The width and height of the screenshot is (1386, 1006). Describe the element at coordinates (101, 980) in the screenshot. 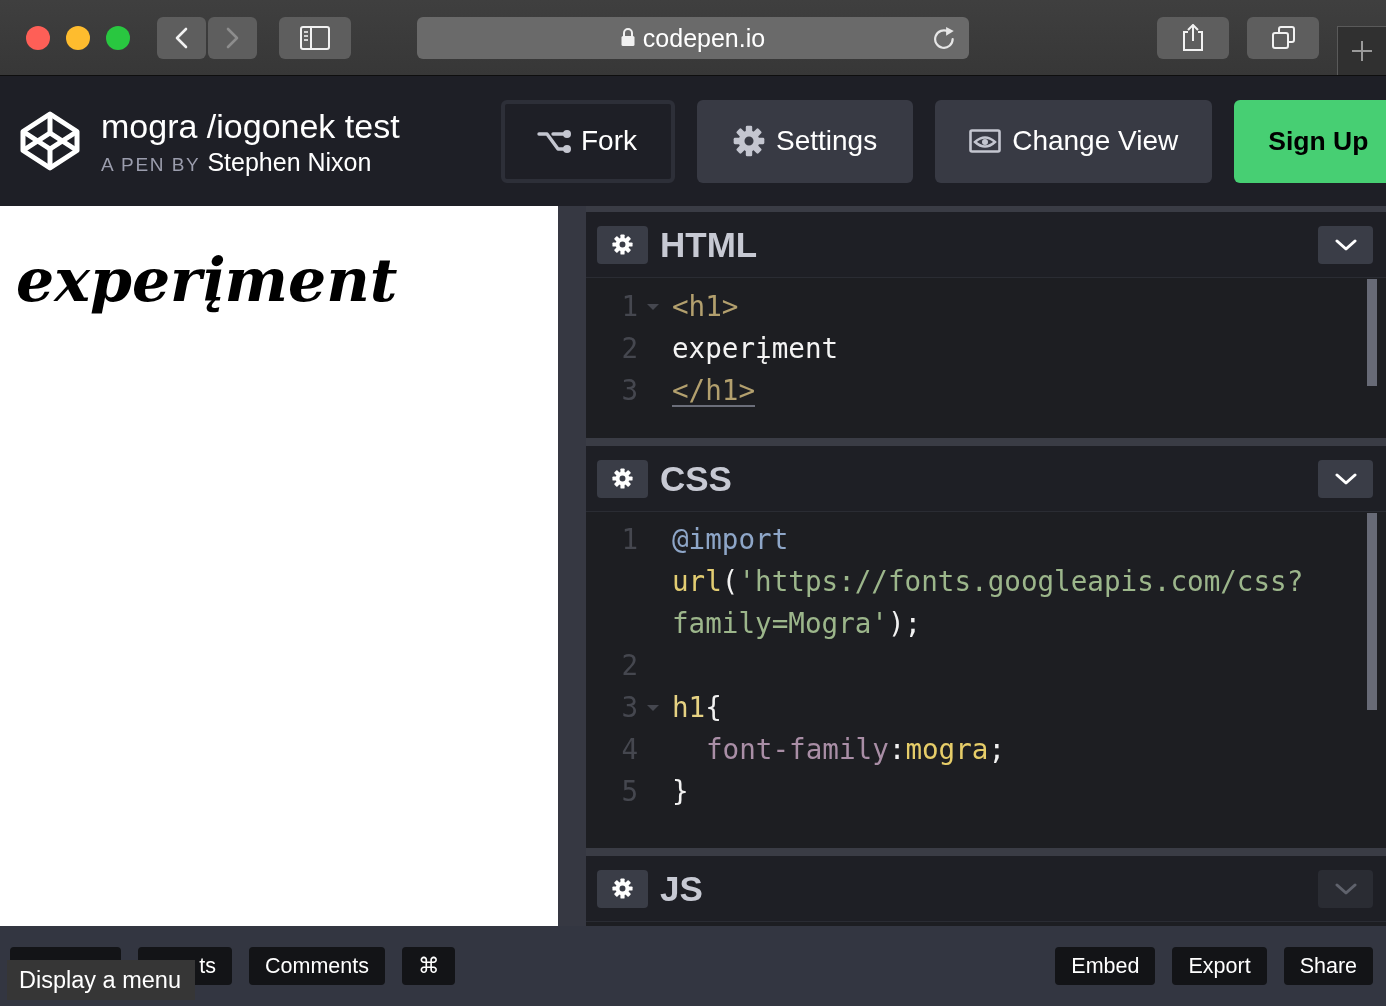

I see `tooltip: Display a menu` at that location.